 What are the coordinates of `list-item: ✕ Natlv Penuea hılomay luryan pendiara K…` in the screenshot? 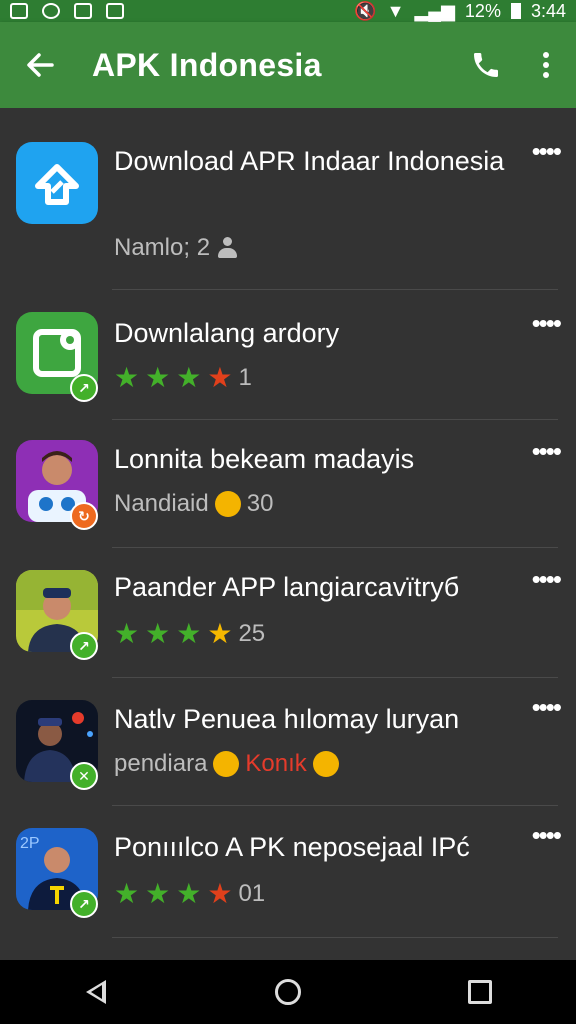 It's located at (288, 742).